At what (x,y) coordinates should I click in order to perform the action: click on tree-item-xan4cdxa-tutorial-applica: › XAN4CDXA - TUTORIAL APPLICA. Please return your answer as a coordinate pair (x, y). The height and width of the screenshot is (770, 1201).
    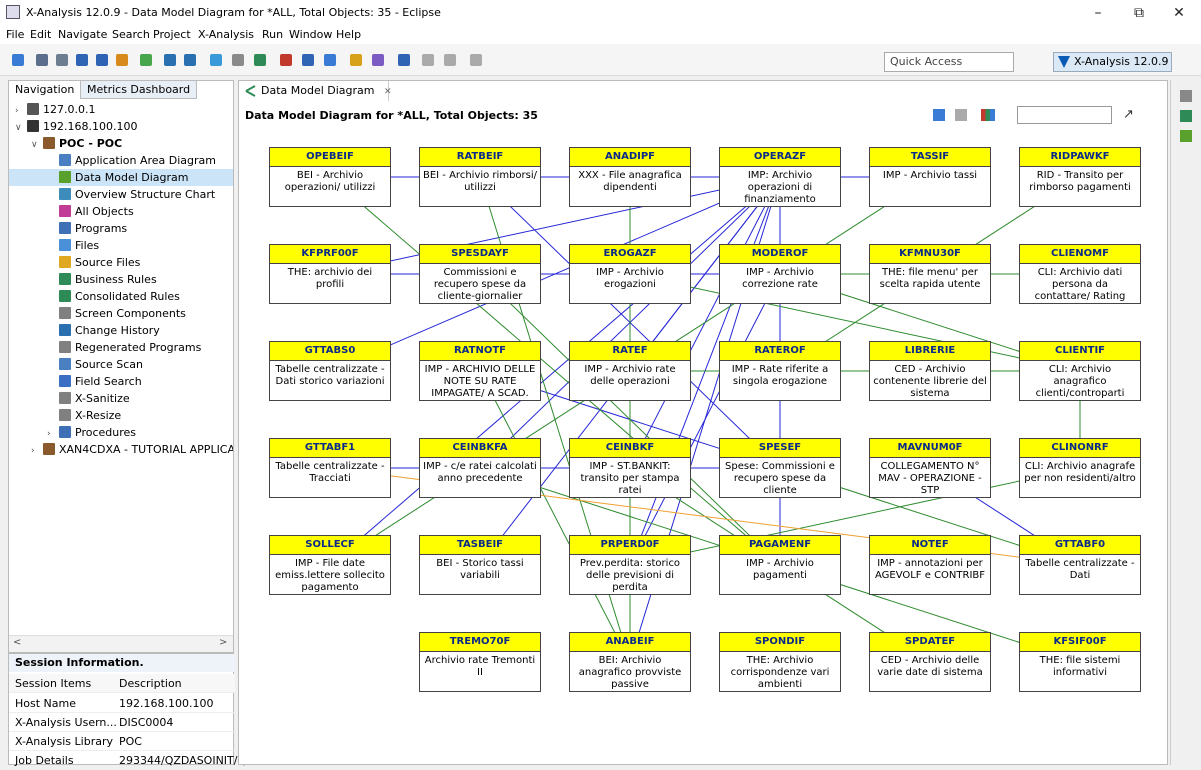
    Looking at the image, I should click on (121, 449).